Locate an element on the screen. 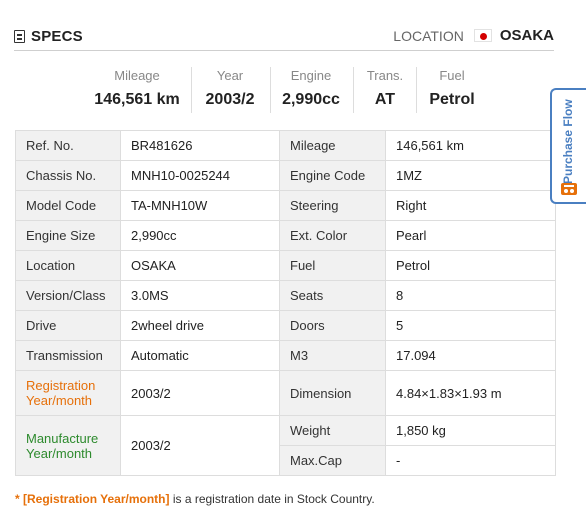  spec-label: Chassis No. is located at coordinates (68, 175).